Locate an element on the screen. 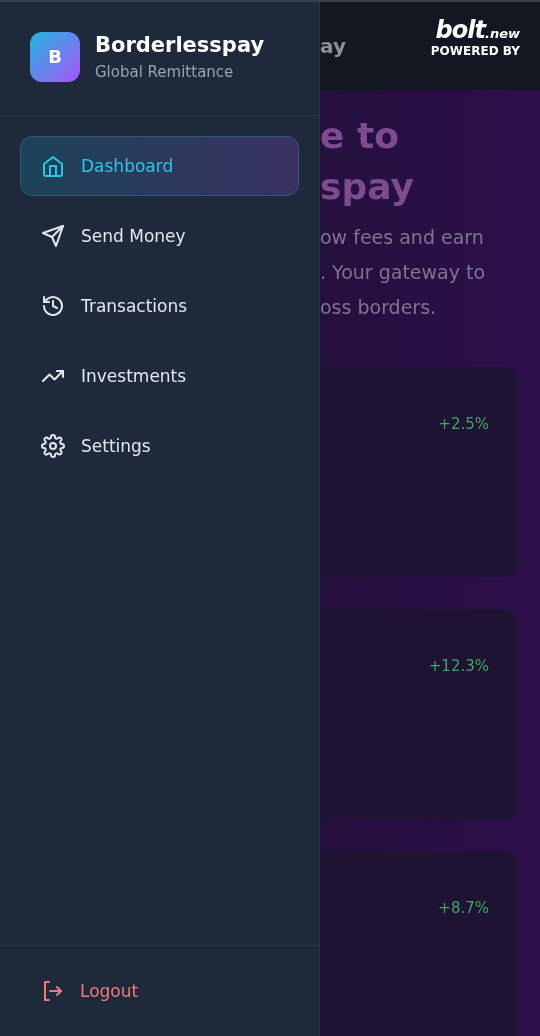 This screenshot has height=1036, width=540. hero-title: e to is located at coordinates (360, 136).